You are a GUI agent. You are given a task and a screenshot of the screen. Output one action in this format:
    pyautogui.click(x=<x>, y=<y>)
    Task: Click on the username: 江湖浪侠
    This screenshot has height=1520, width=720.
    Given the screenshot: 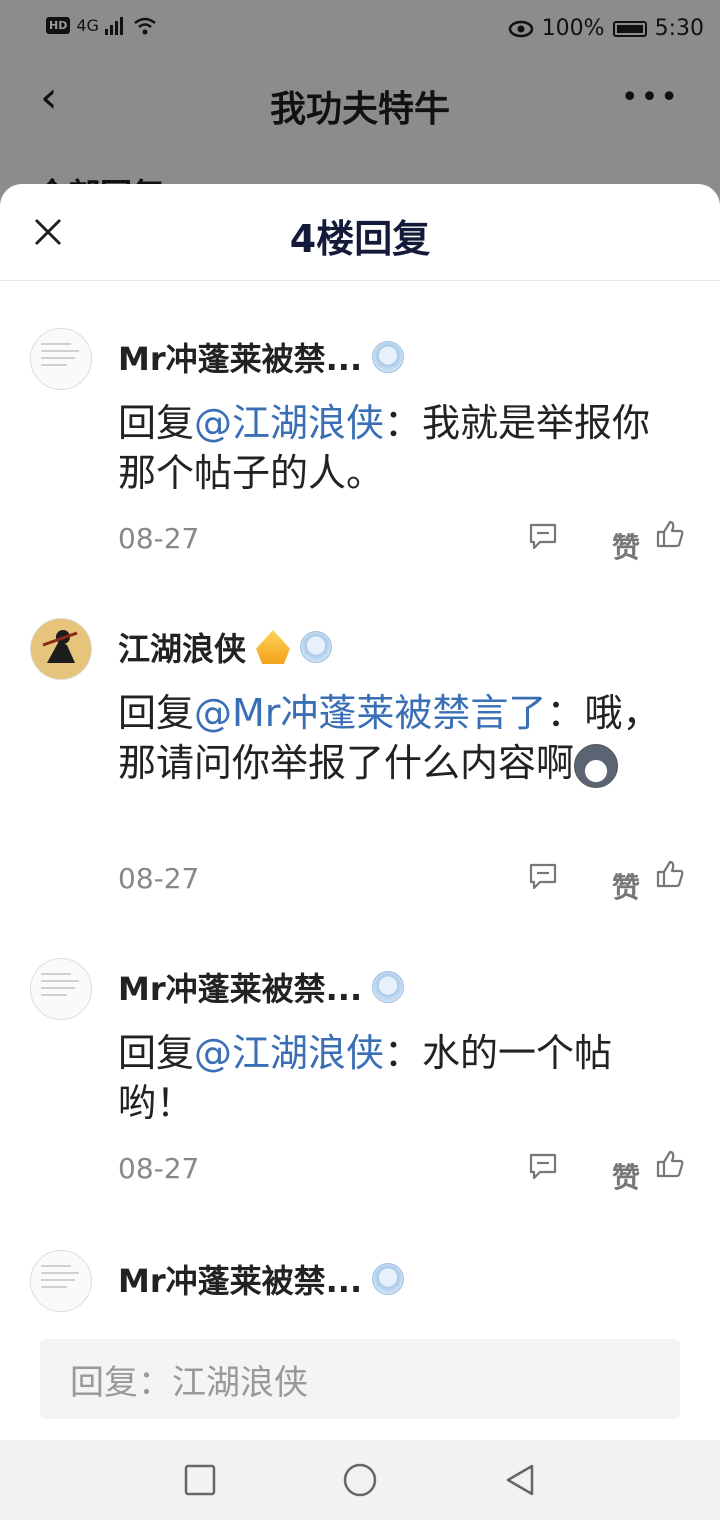 What is the action you would take?
    pyautogui.click(x=182, y=647)
    